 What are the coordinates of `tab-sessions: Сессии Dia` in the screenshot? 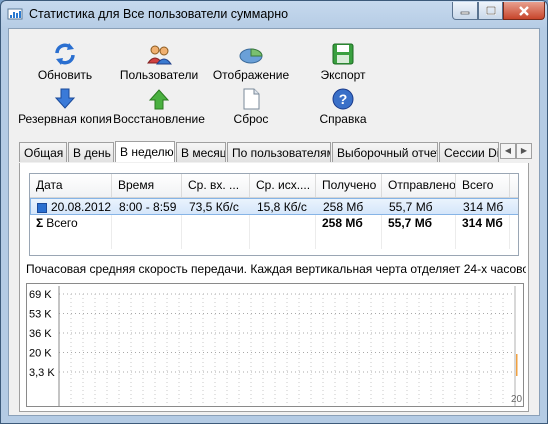 It's located at (469, 152).